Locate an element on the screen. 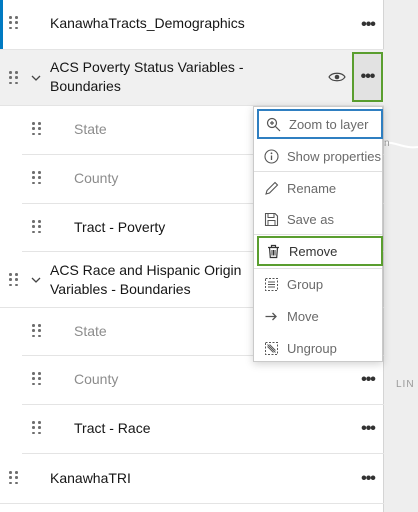 The height and width of the screenshot is (512, 418). menu-item-remove: Remove is located at coordinates (320, 251).